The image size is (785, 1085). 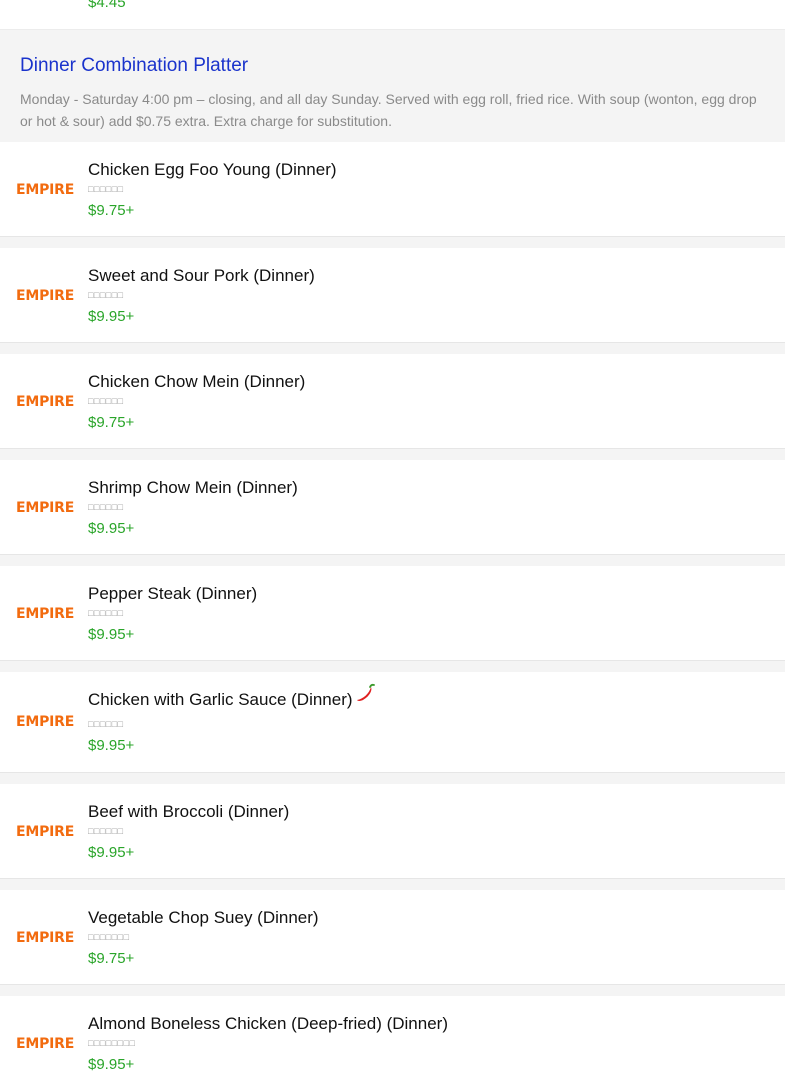 I want to click on item-subtext: □□□□□□□, so click(x=109, y=937).